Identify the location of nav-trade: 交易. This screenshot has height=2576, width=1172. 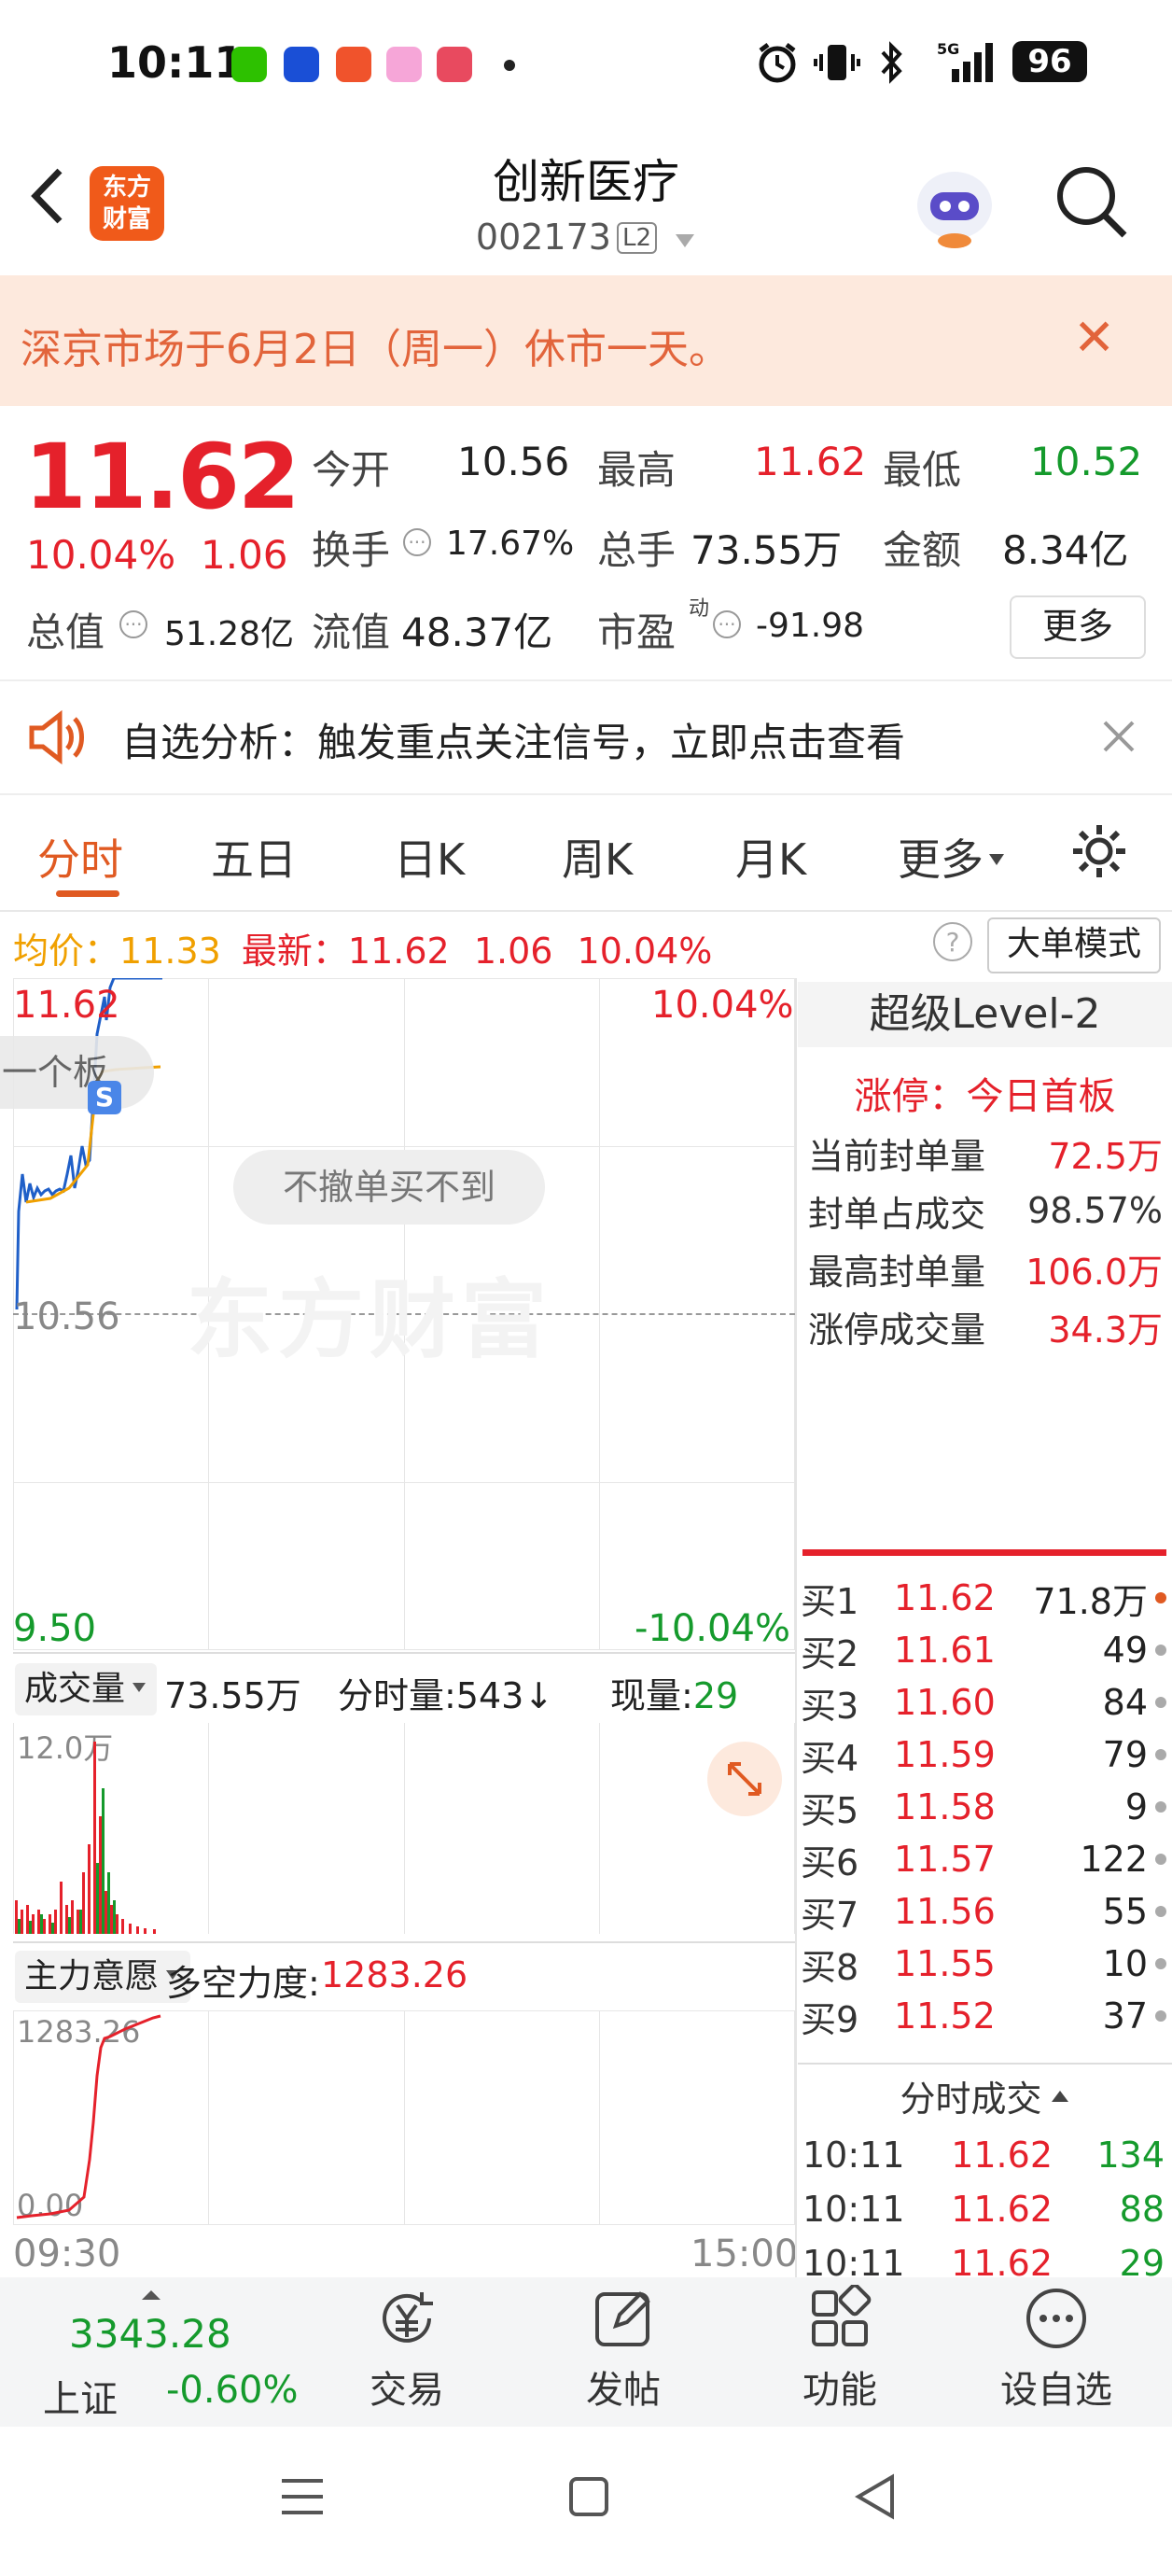
(406, 2349).